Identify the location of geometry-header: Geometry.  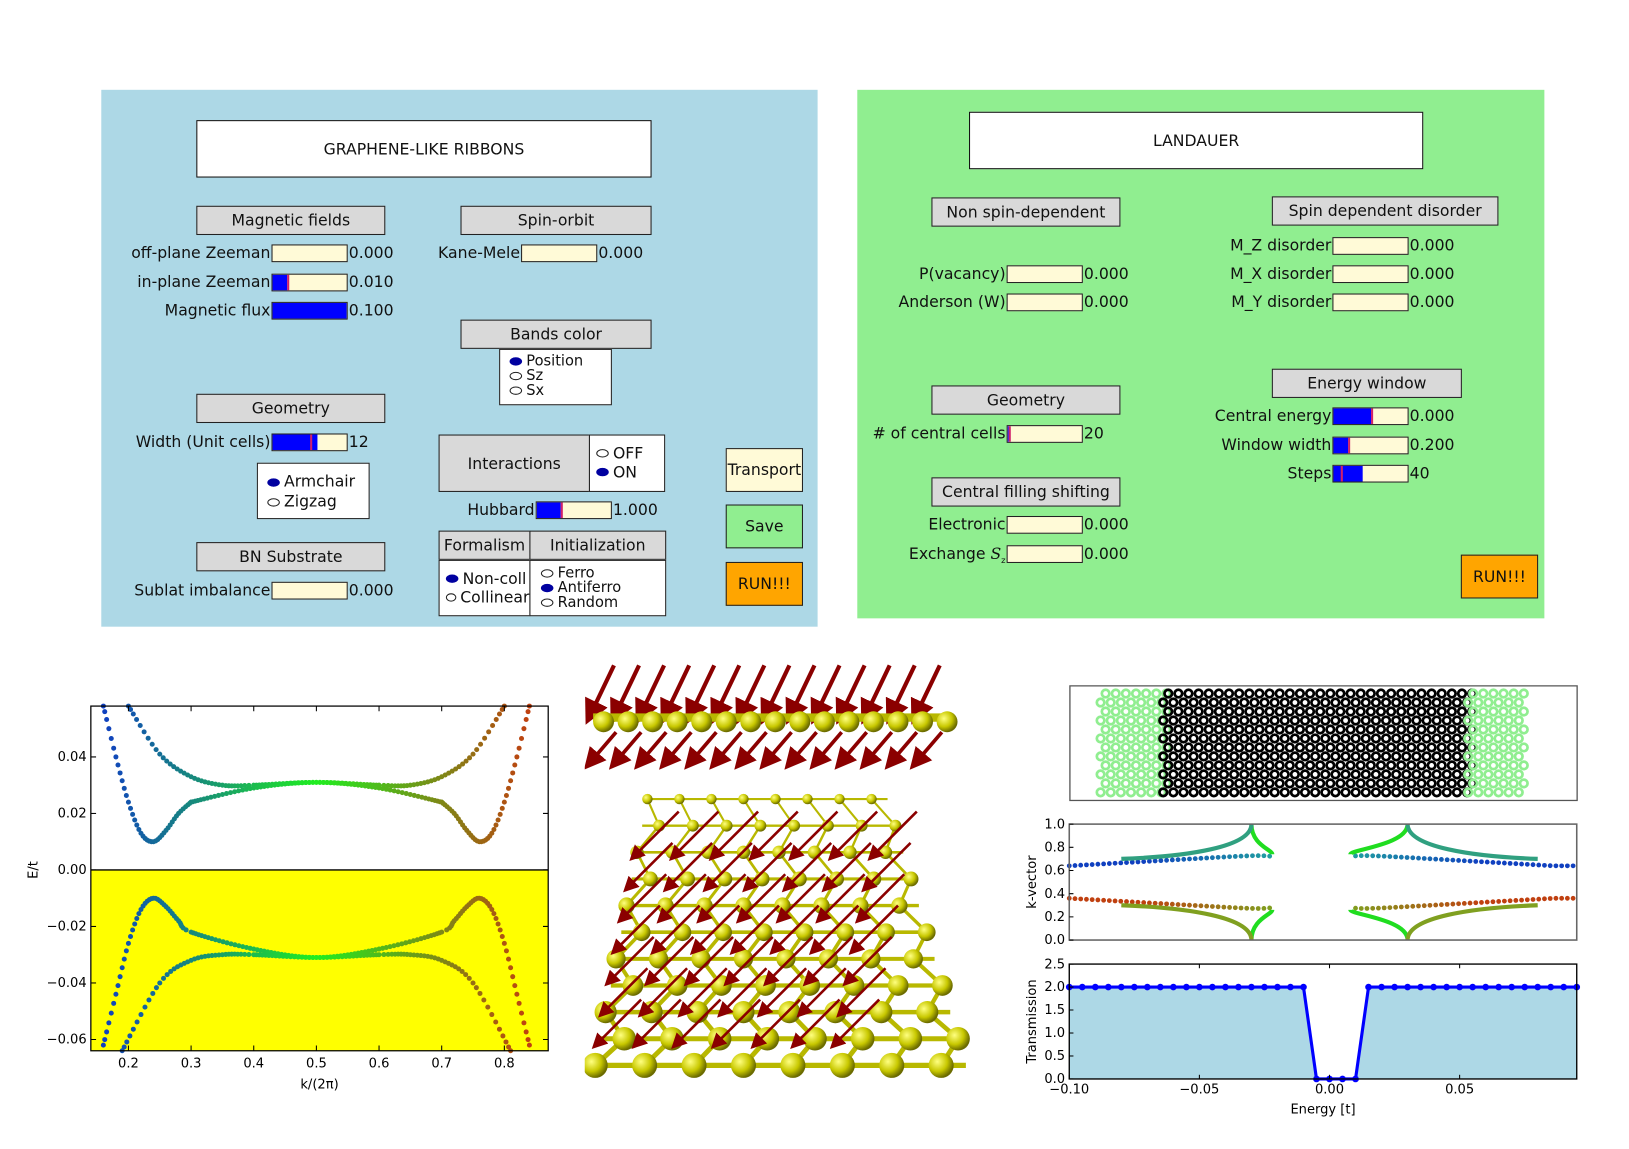
(291, 408).